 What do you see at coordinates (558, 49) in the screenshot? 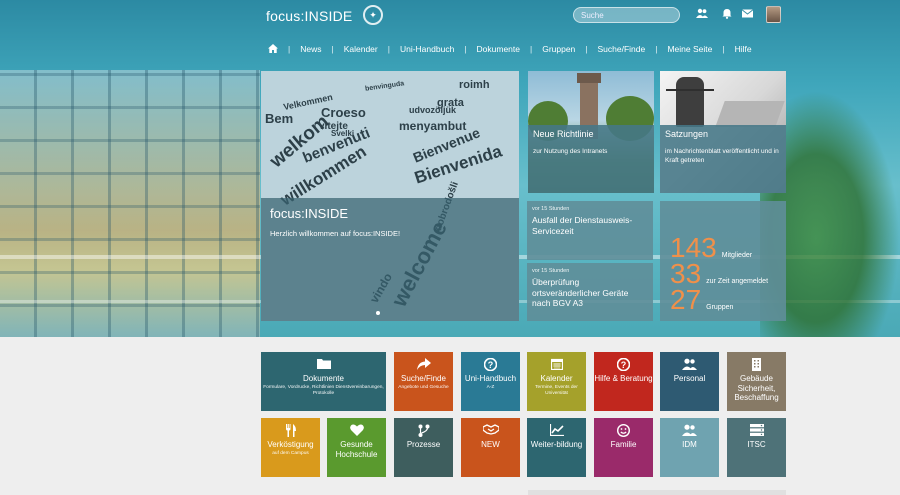
I see `nav-item-gruppen: Gruppen` at bounding box center [558, 49].